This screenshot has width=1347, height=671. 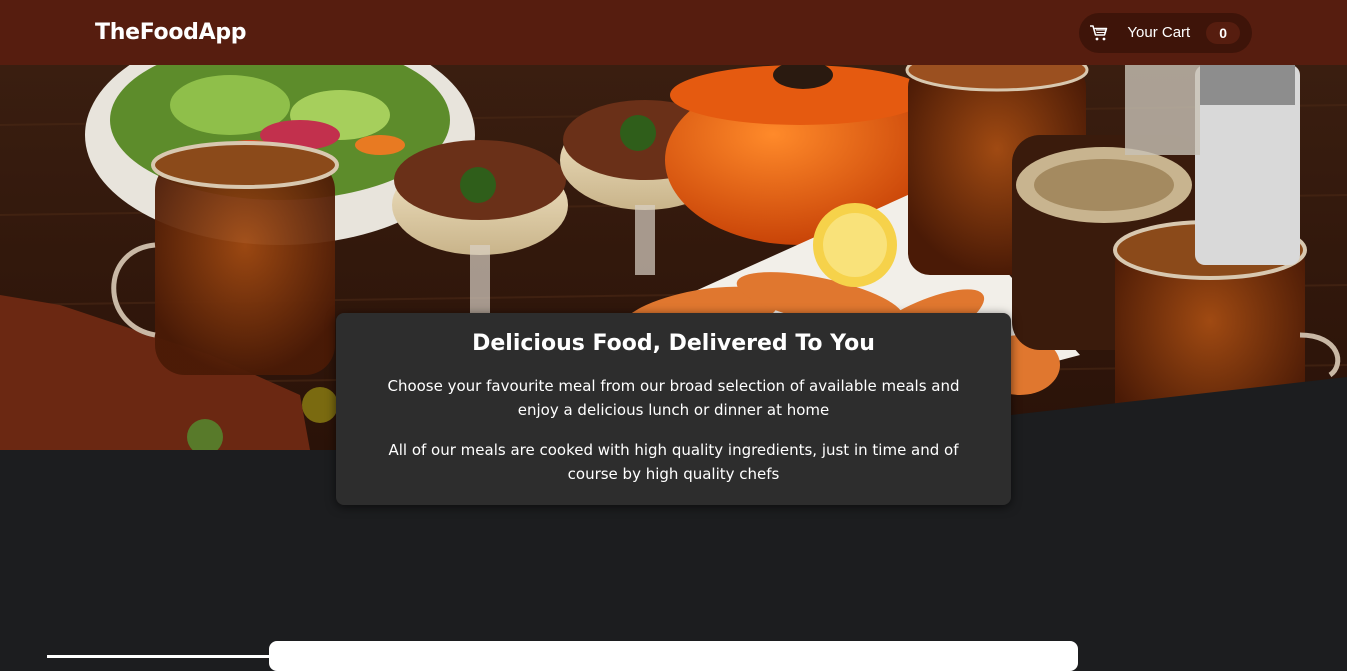 What do you see at coordinates (673, 32) in the screenshot?
I see `main-header: TheFoodApp Your Cart 0` at bounding box center [673, 32].